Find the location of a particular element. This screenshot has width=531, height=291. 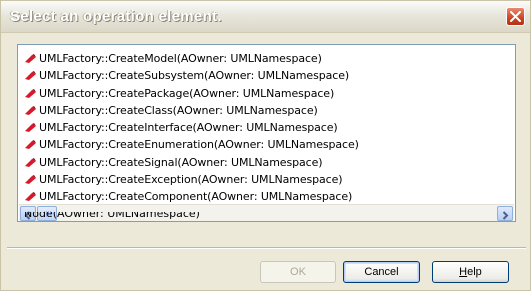

arrow-right-icon is located at coordinates (505, 215).